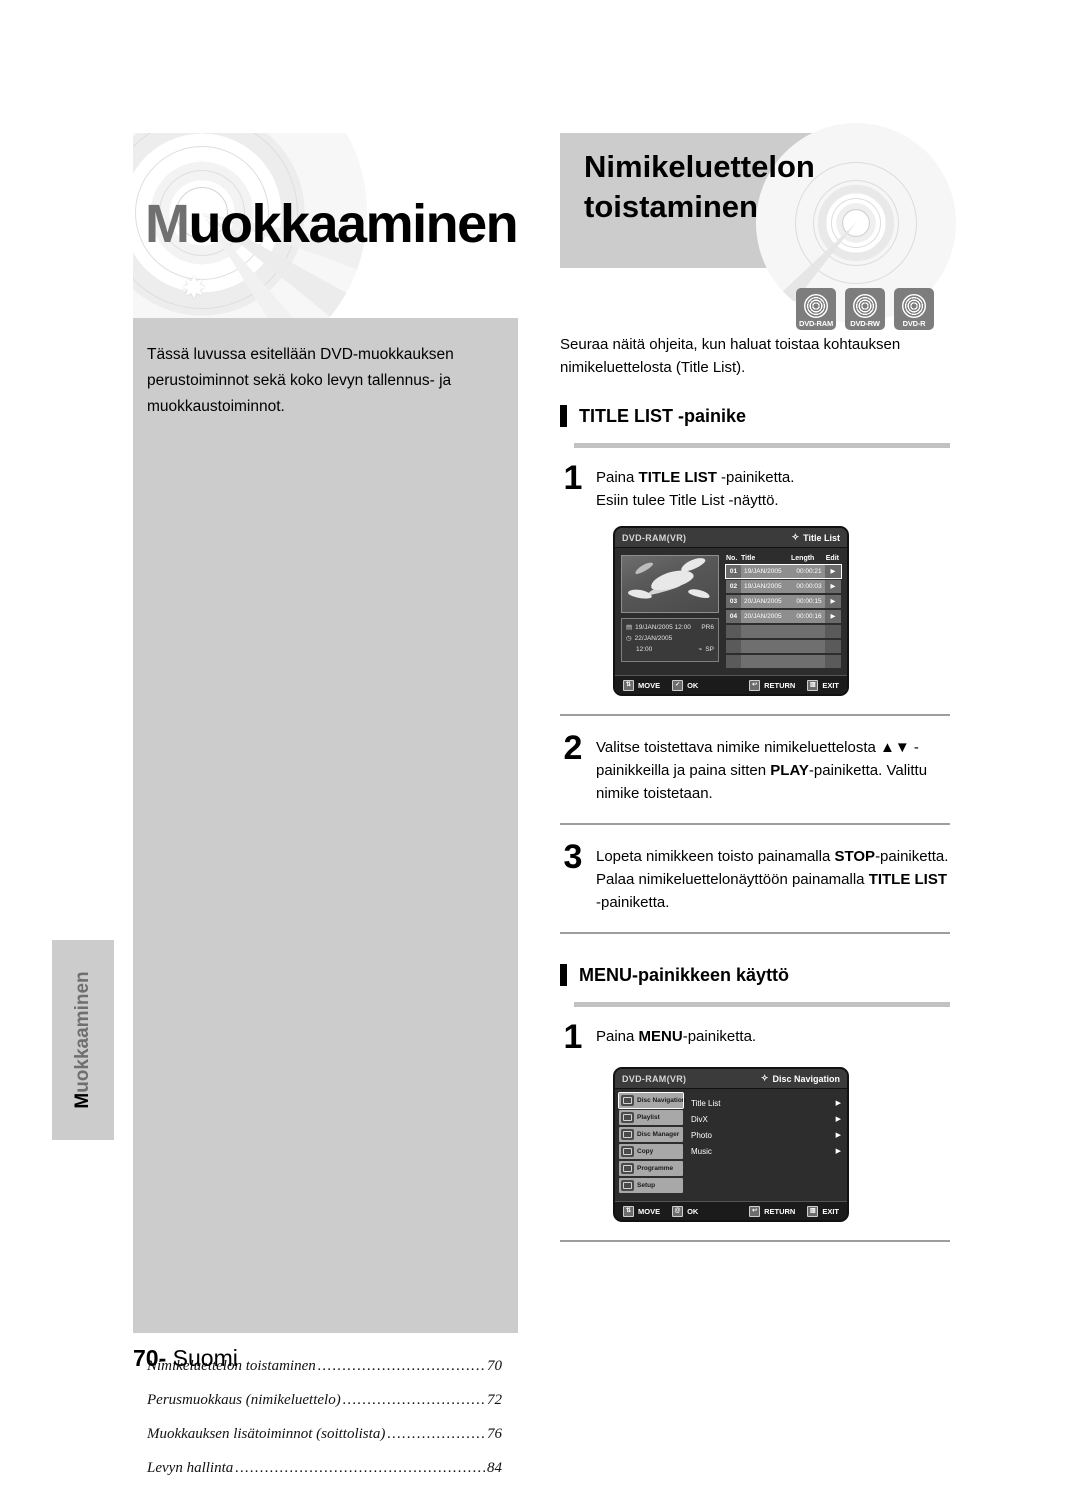 Image resolution: width=1080 pixels, height=1494 pixels. Describe the element at coordinates (83, 1039) in the screenshot. I see `chapter-side-tab-text: Muokkaaminen` at that location.